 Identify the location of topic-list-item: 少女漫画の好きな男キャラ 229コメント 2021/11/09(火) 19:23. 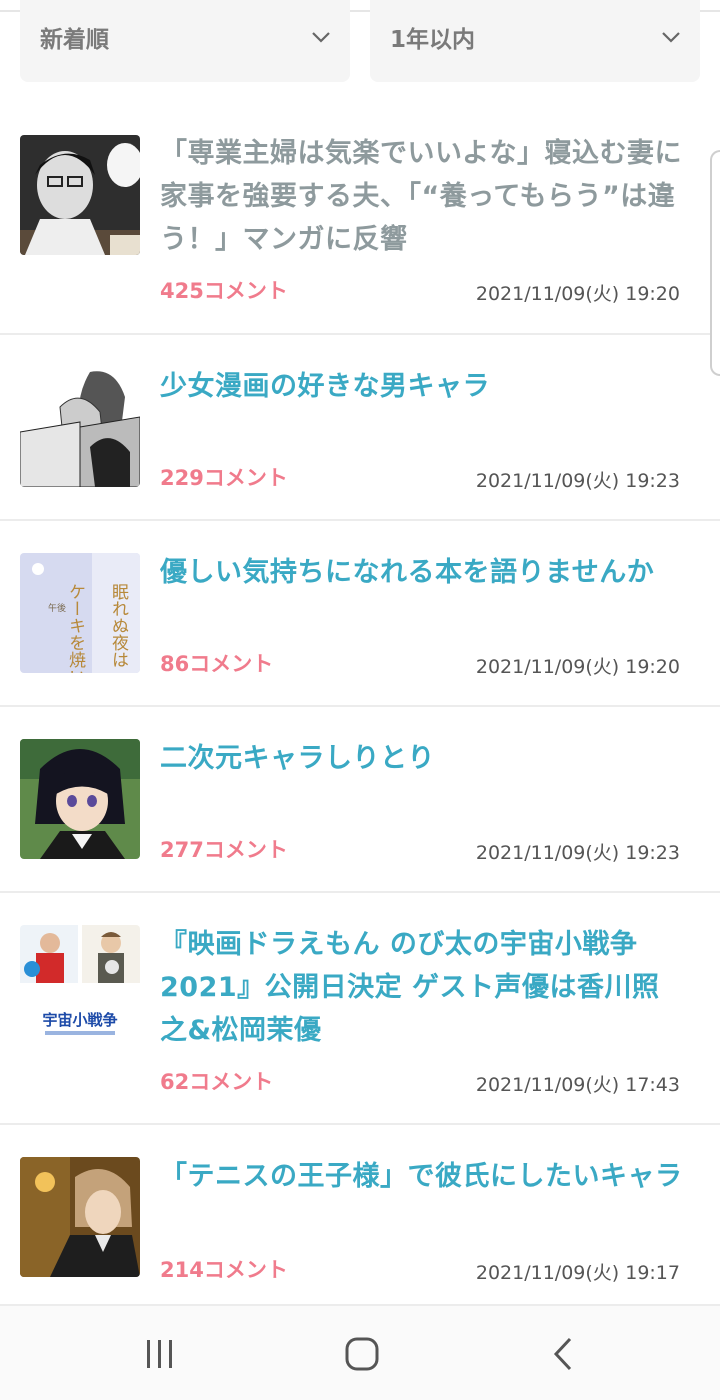
(360, 428).